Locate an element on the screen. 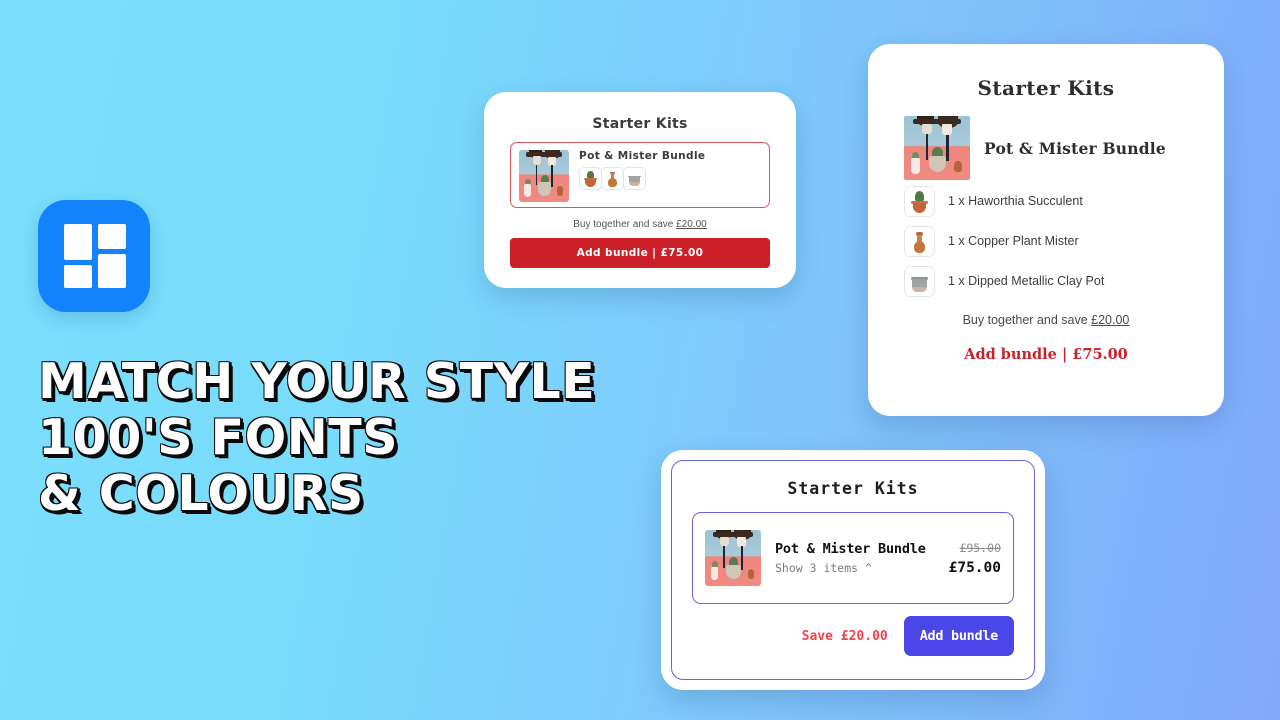  card-red-save-text: Buy together and save £20.00 is located at coordinates (640, 224).